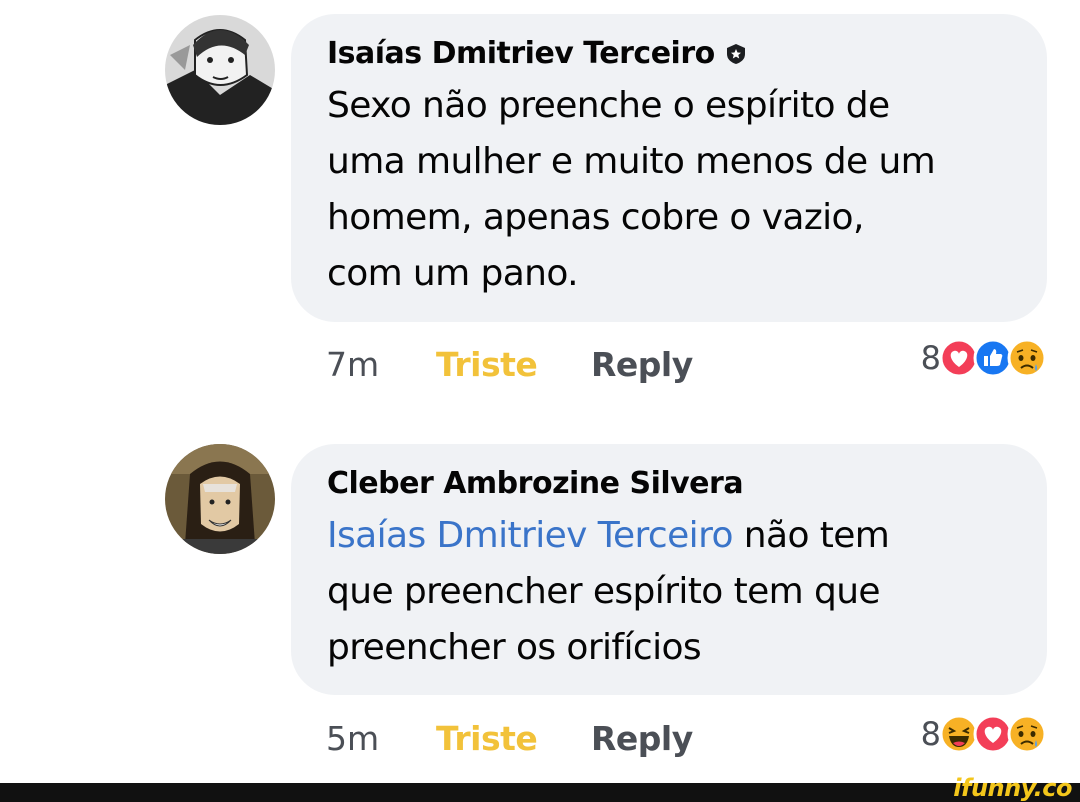 This screenshot has width=1080, height=802. Describe the element at coordinates (735, 54) in the screenshot. I see `shield-badge-icon` at that location.